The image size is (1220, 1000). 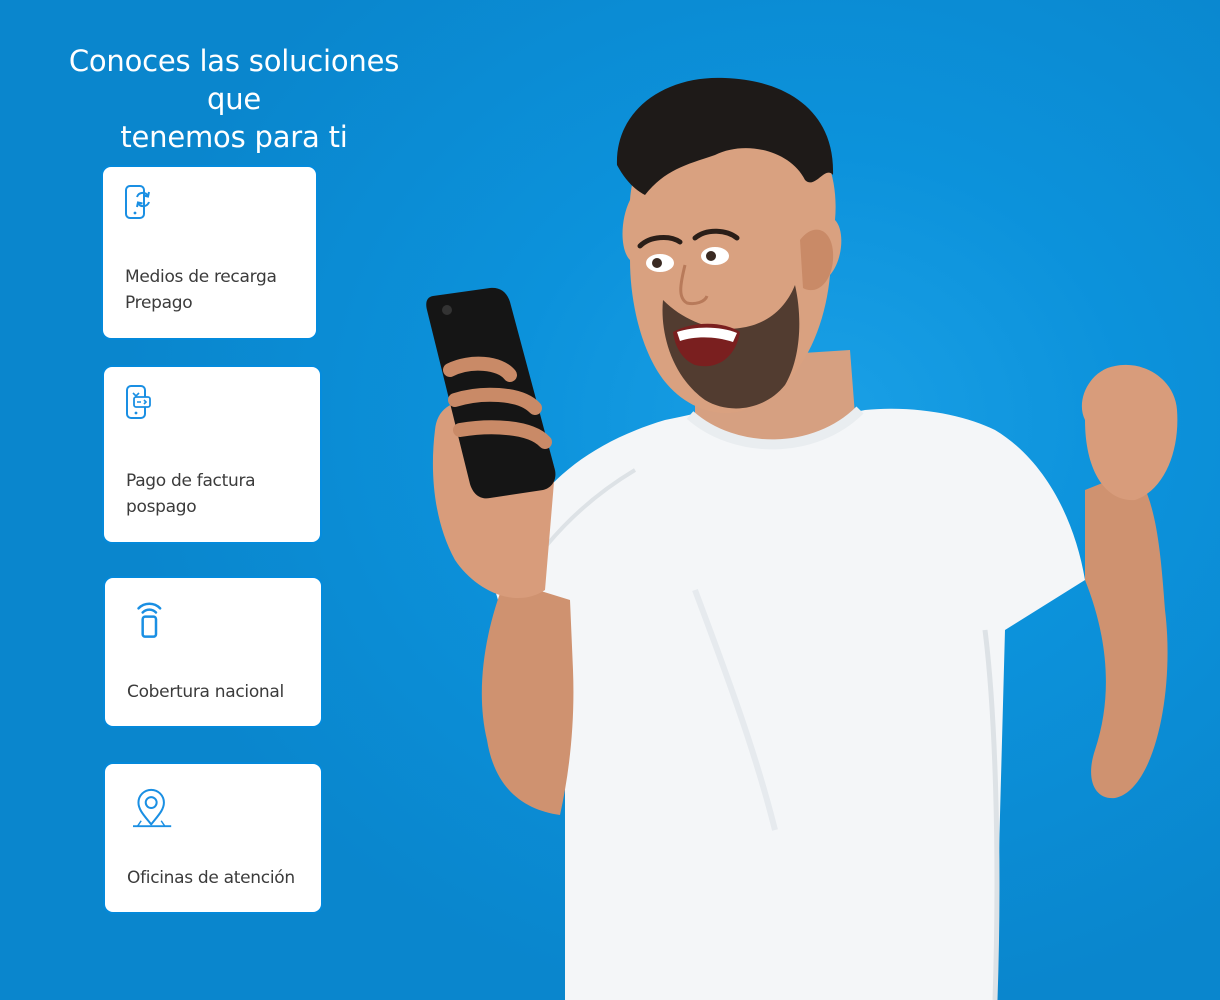 What do you see at coordinates (213, 652) in the screenshot?
I see `card-national-coverage: Cobertura nacional` at bounding box center [213, 652].